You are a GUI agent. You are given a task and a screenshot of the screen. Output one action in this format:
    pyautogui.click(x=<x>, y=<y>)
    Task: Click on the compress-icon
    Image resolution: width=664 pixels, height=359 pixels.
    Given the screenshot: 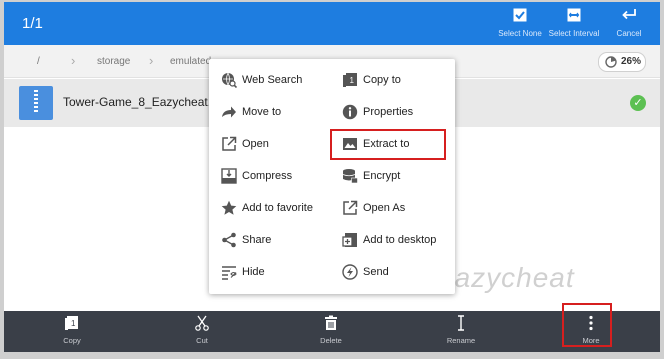 What is the action you would take?
    pyautogui.click(x=229, y=176)
    